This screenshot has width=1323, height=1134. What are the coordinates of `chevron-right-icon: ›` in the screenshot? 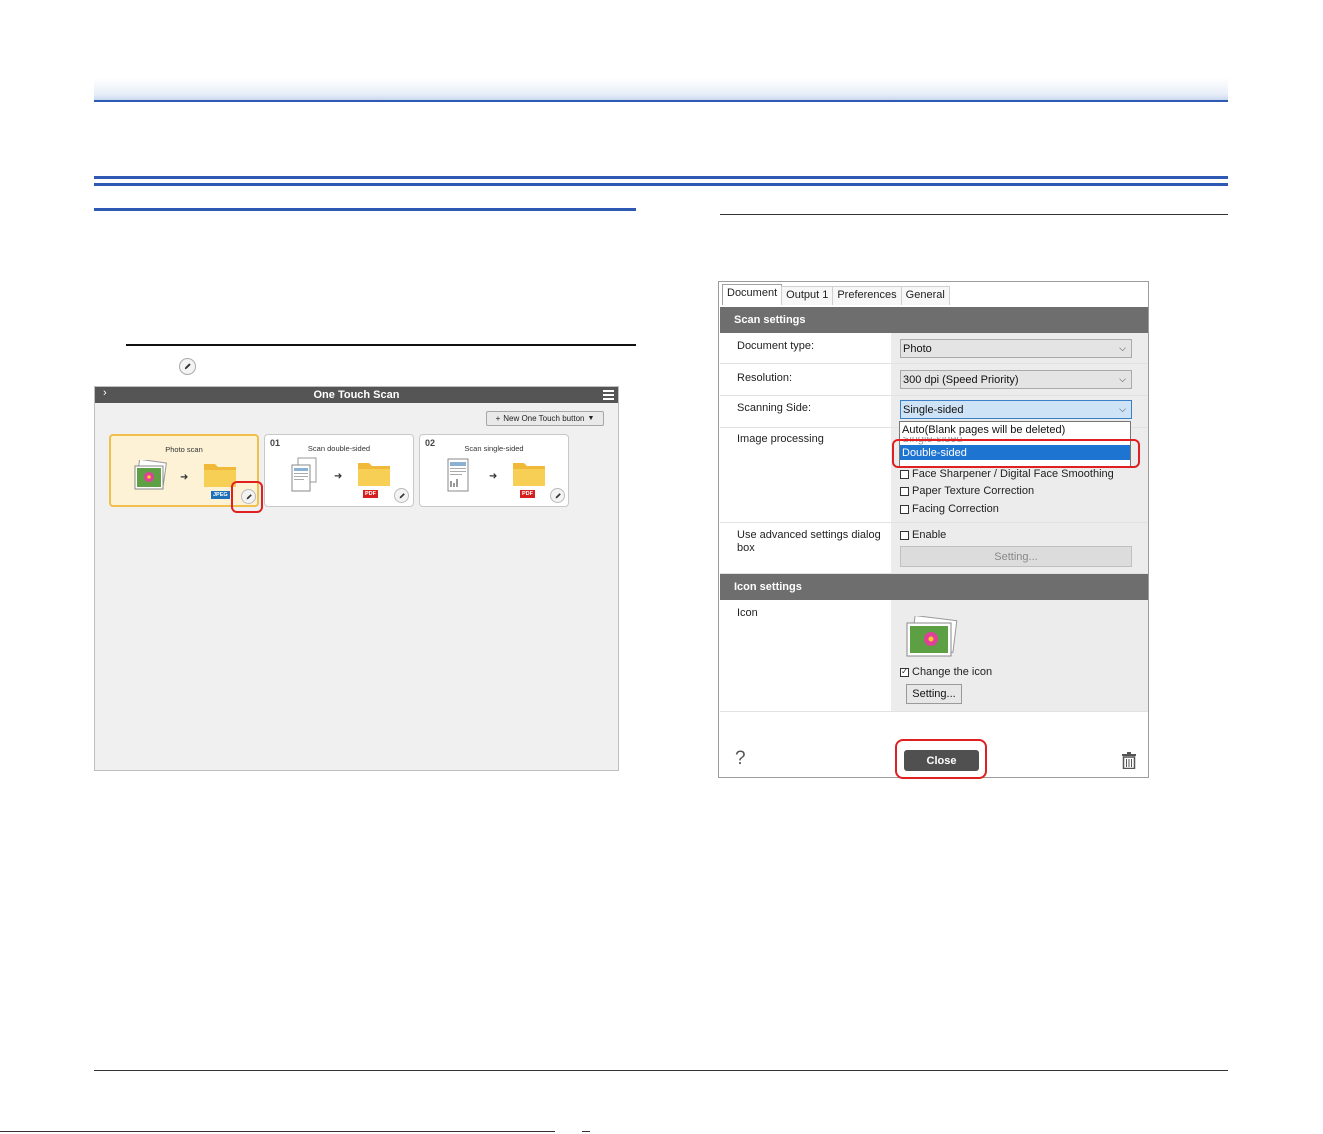 It's located at (105, 393).